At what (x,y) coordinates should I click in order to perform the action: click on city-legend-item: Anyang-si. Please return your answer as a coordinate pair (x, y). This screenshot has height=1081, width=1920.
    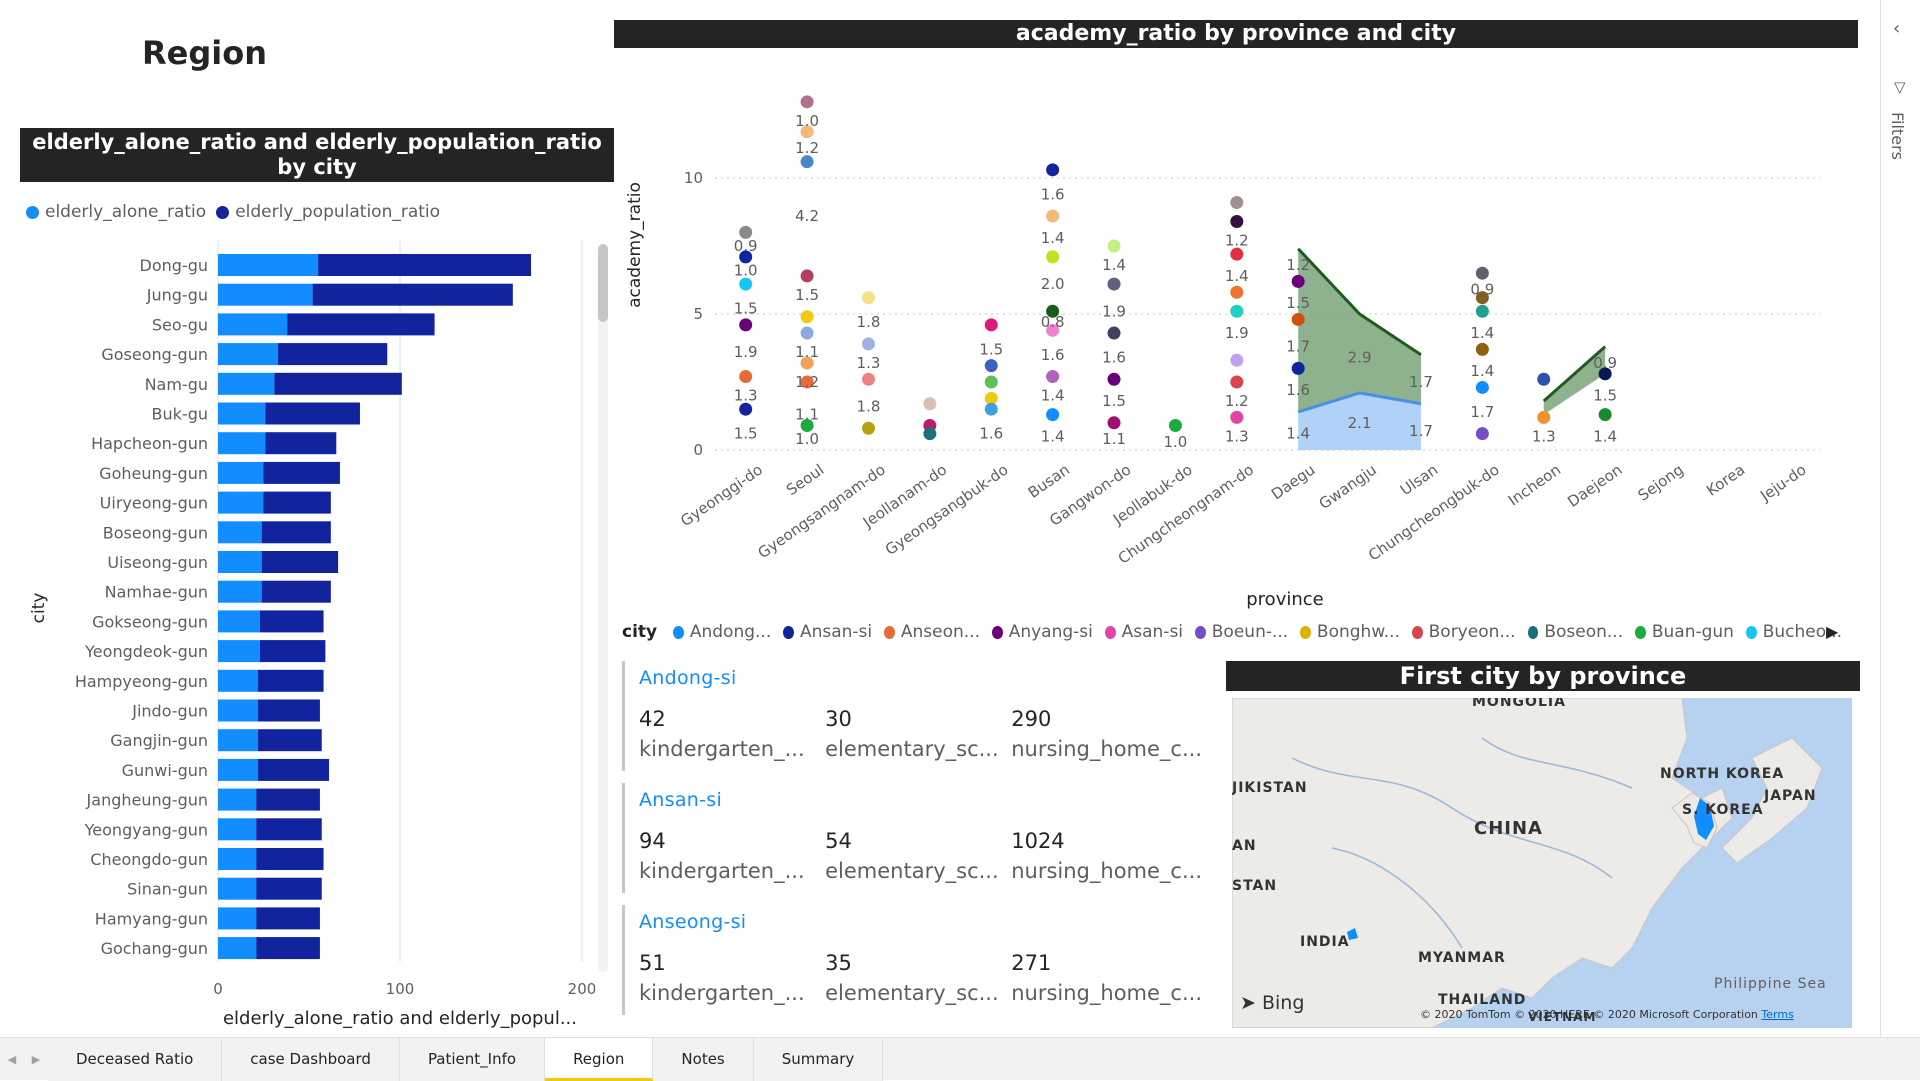
    Looking at the image, I should click on (1051, 632).